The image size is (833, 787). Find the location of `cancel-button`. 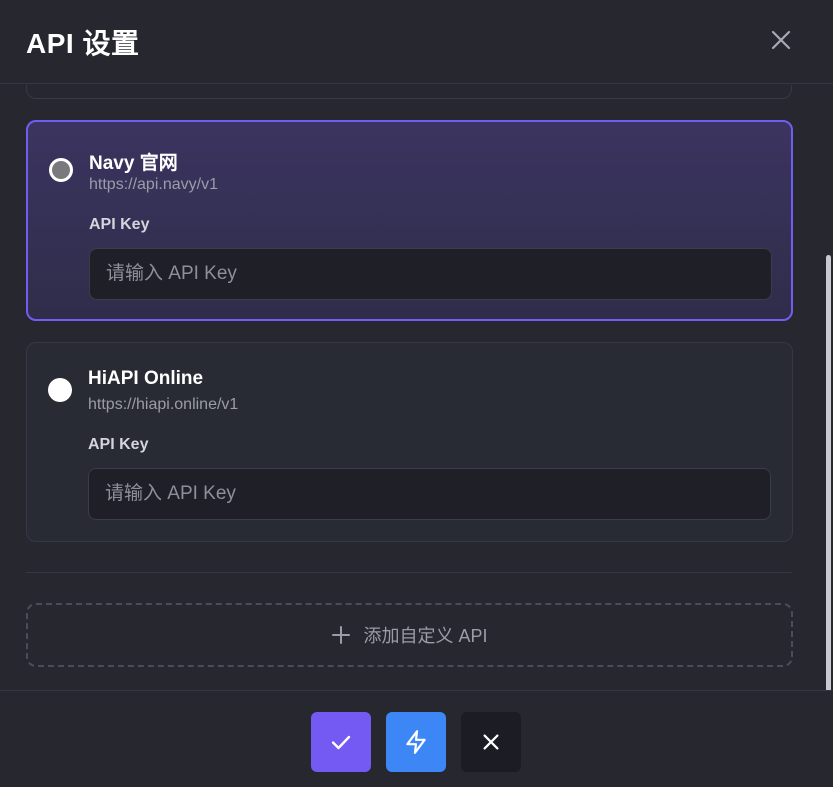

cancel-button is located at coordinates (491, 742).